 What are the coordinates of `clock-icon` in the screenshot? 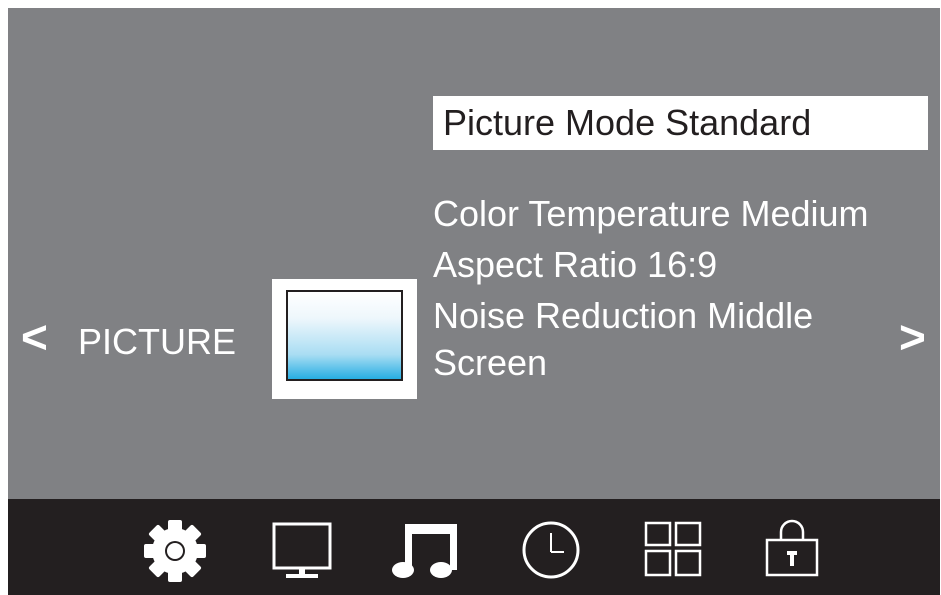 It's located at (551, 547).